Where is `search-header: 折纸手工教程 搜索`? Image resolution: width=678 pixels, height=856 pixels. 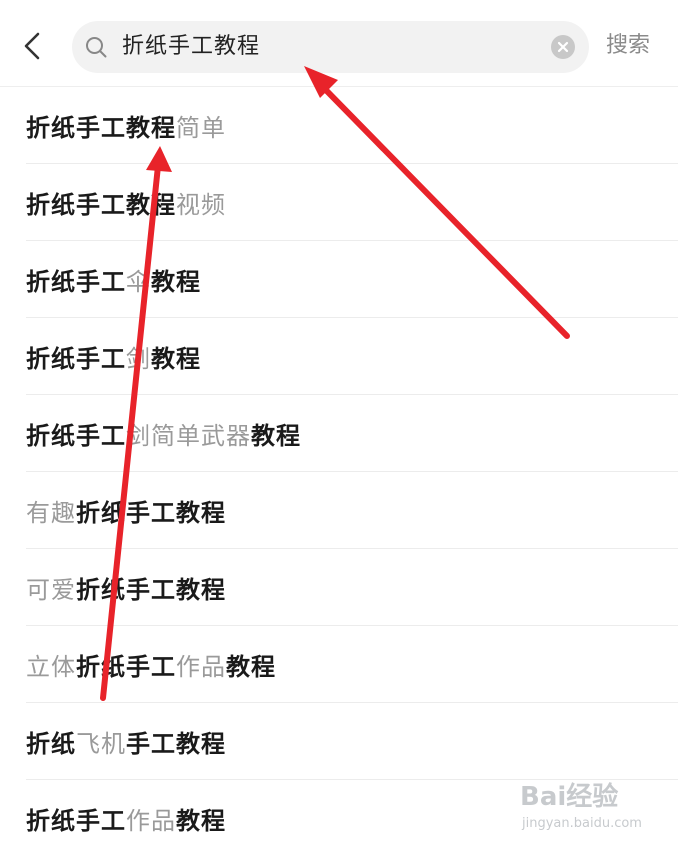
search-header: 折纸手工教程 搜索 is located at coordinates (339, 44).